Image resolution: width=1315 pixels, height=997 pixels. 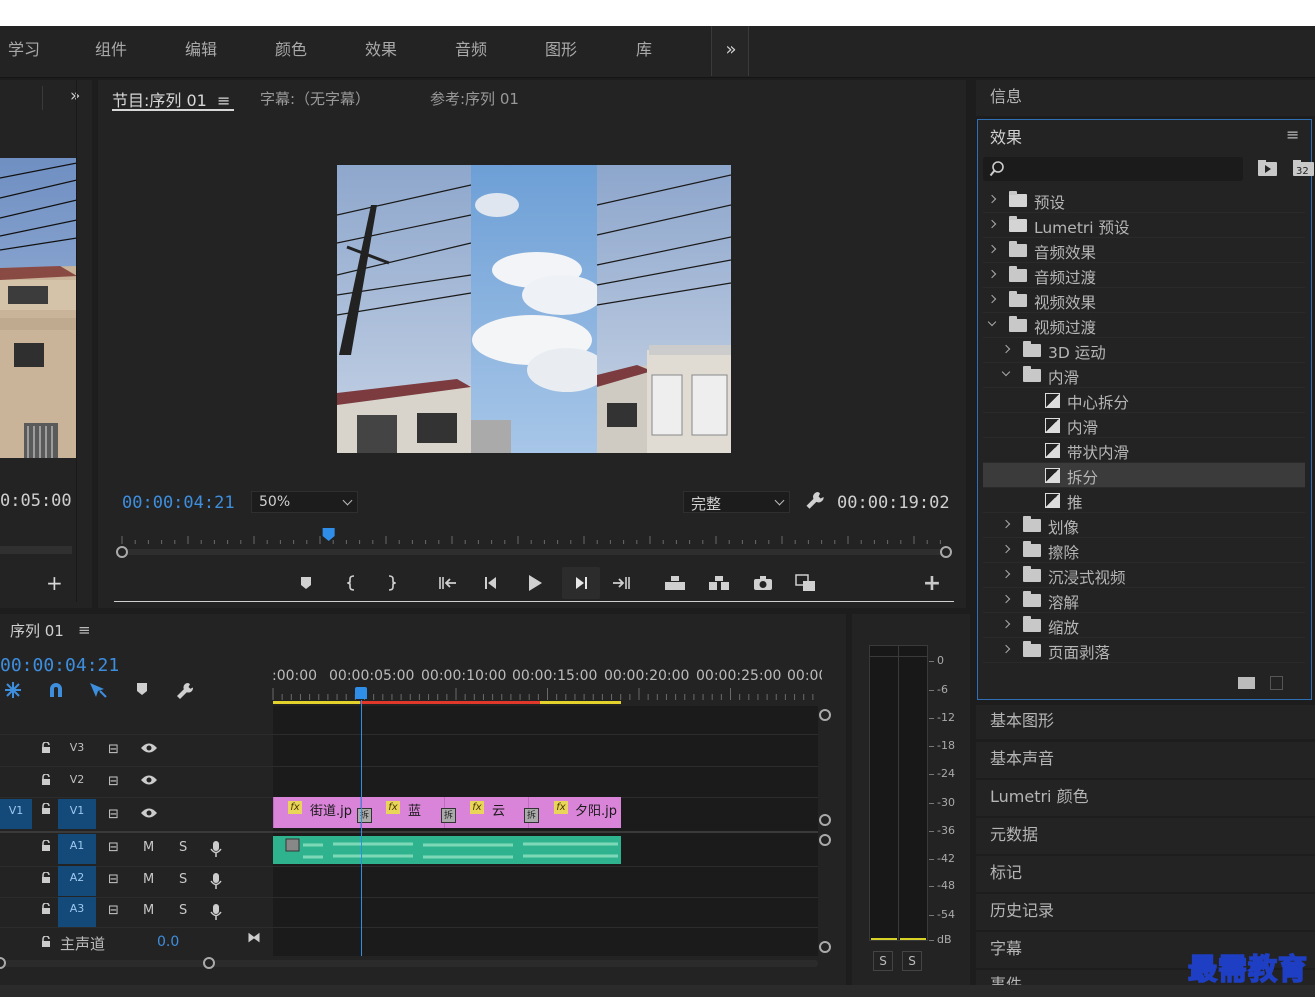 I want to click on workspace-tab-assembly: 组件, so click(x=111, y=51).